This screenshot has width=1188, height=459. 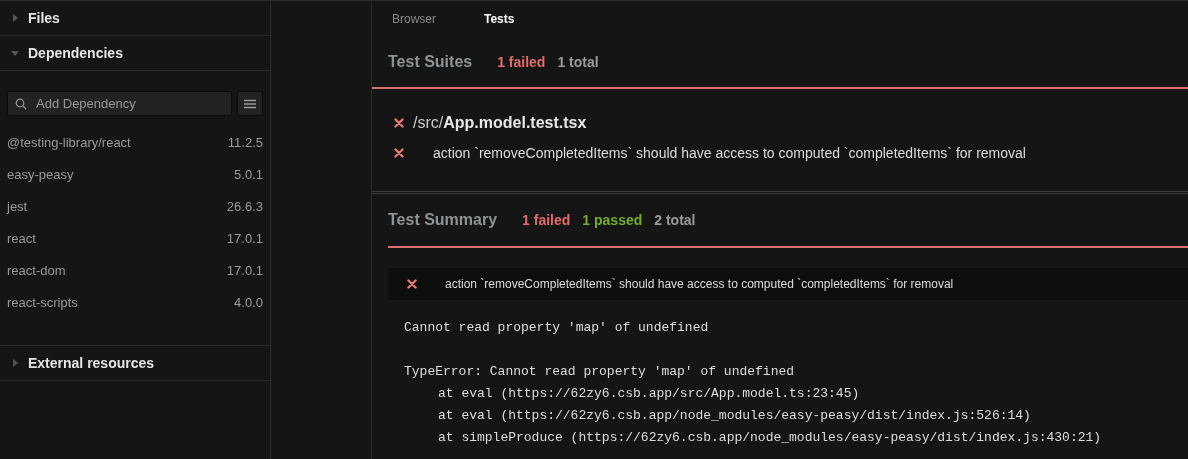 What do you see at coordinates (796, 394) in the screenshot?
I see `stack-frame: at eval (https://62zy6.csb.app/src/App.model.ts:23:45)` at bounding box center [796, 394].